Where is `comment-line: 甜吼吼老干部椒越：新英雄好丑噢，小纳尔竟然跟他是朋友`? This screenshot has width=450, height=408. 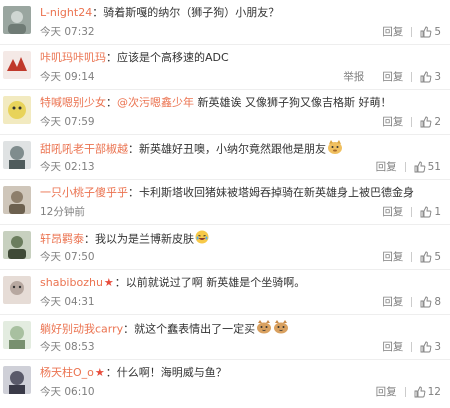 comment-line: 甜吼吼老干部椒越：新英雄好丑噢，小纳尔竟然跟他是朋友 is located at coordinates (240, 149).